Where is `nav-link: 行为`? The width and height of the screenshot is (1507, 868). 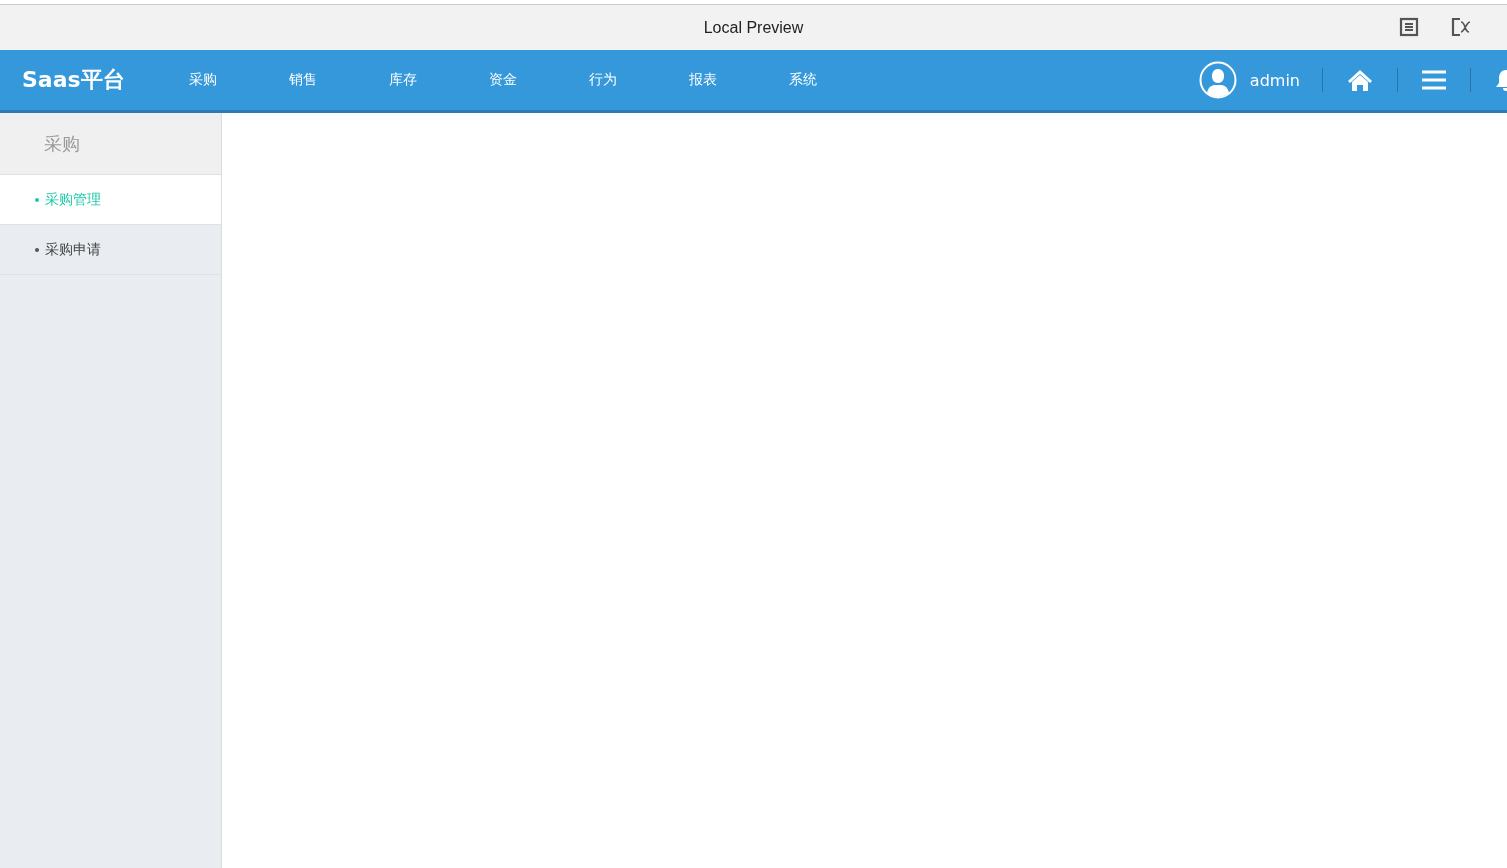 nav-link: 行为 is located at coordinates (618, 80).